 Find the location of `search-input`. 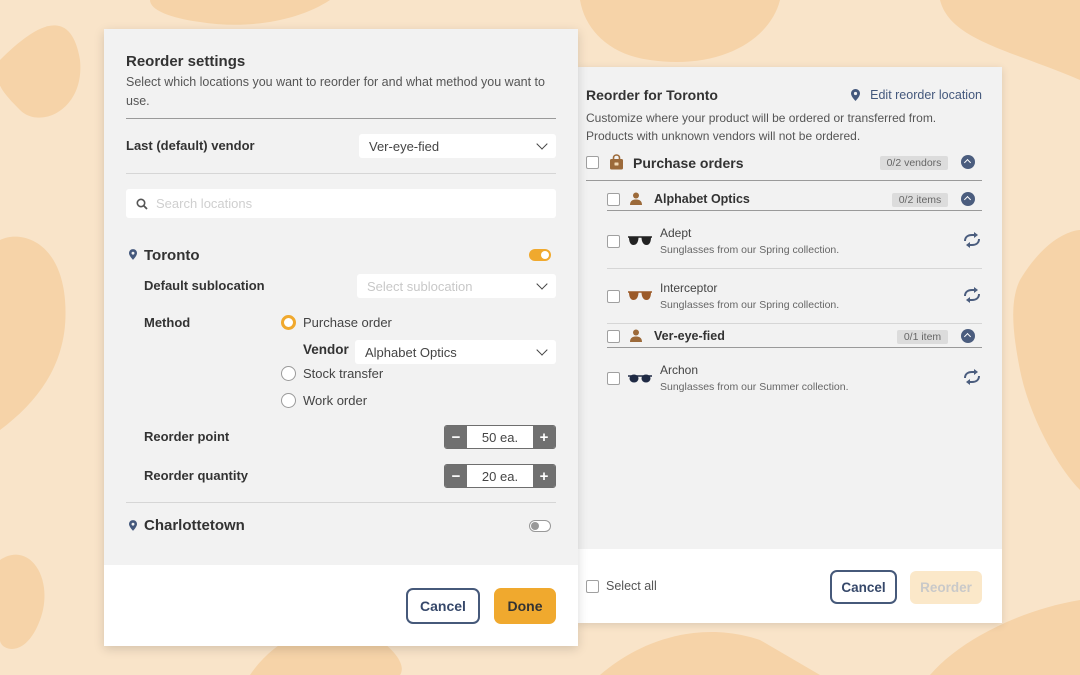

search-input is located at coordinates (346, 203).